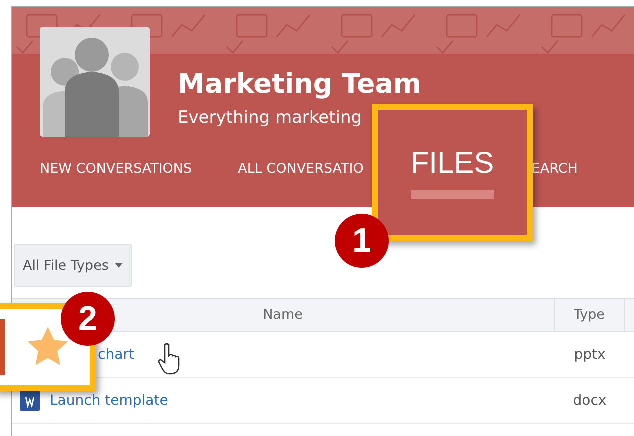 The image size is (634, 436). What do you see at coordinates (452, 172) in the screenshot?
I see `files-tab: FILES` at bounding box center [452, 172].